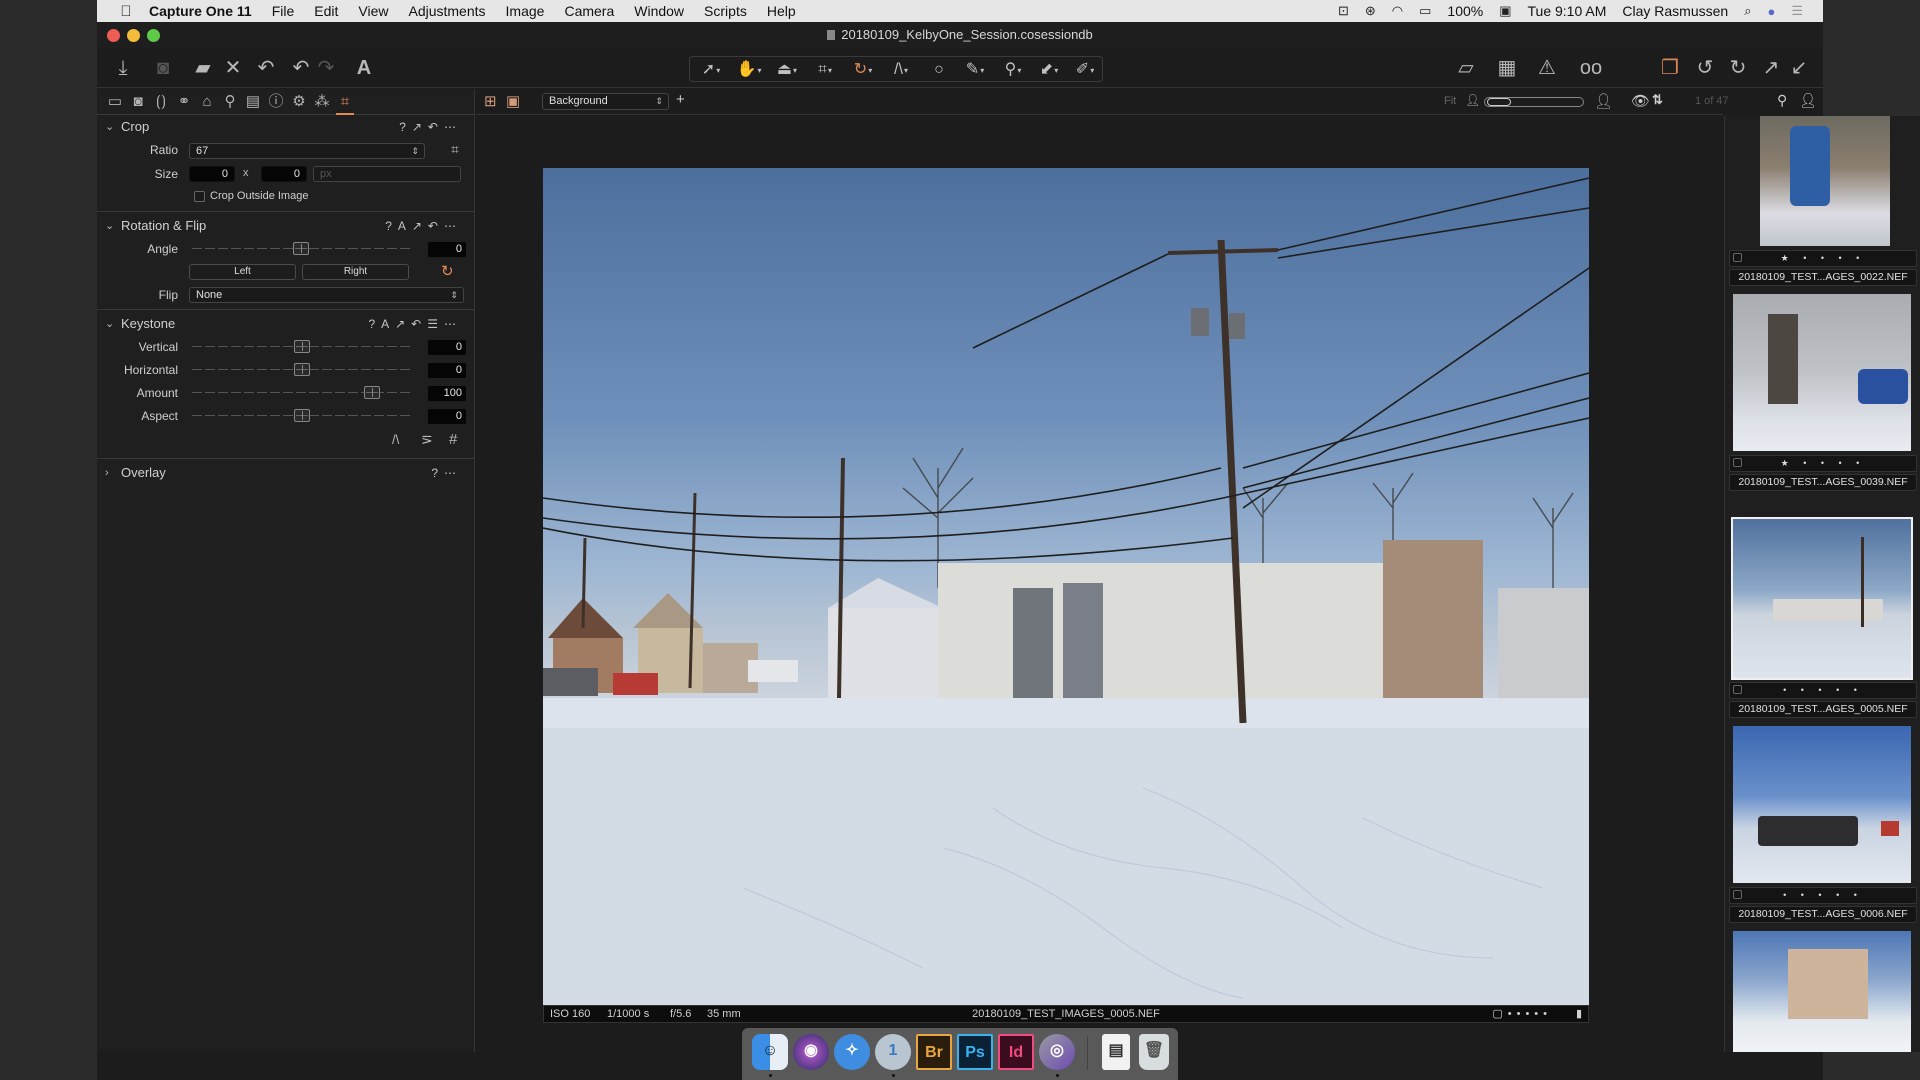 The height and width of the screenshot is (1080, 1920). What do you see at coordinates (415, 324) in the screenshot?
I see `keystone-section-tools: ?A↗↶☰⋯` at bounding box center [415, 324].